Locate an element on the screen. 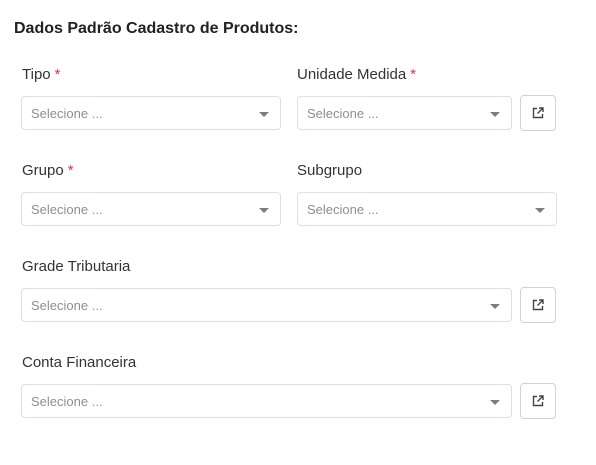  section-title: Dados Padrão Cadastro de Produtos: is located at coordinates (156, 28).